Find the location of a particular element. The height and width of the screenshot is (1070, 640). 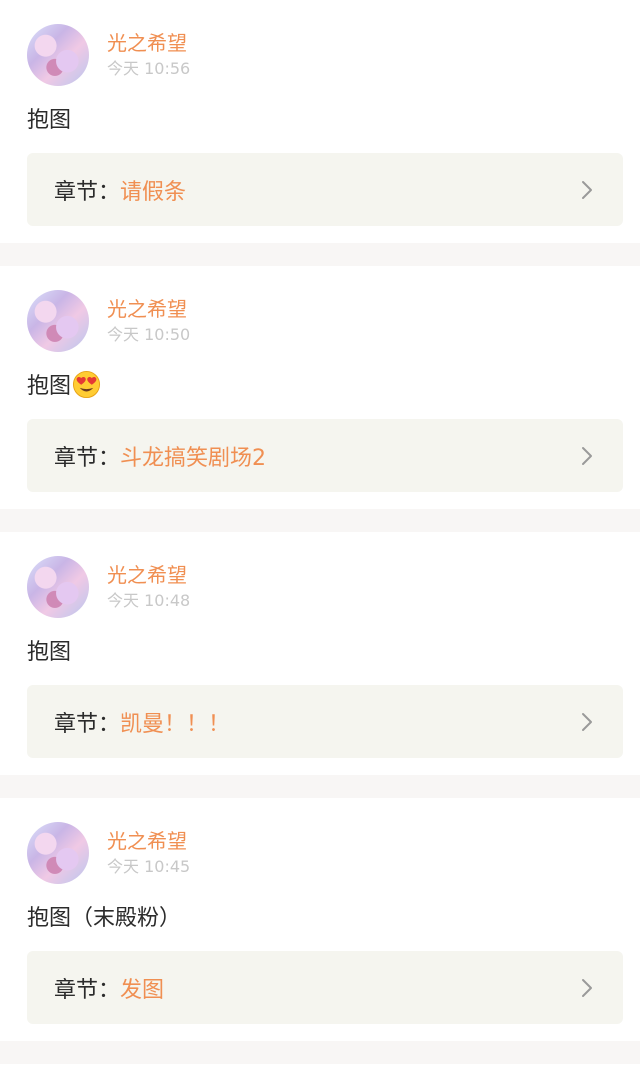

chapter-title: 凯曼！！！ is located at coordinates (175, 724).